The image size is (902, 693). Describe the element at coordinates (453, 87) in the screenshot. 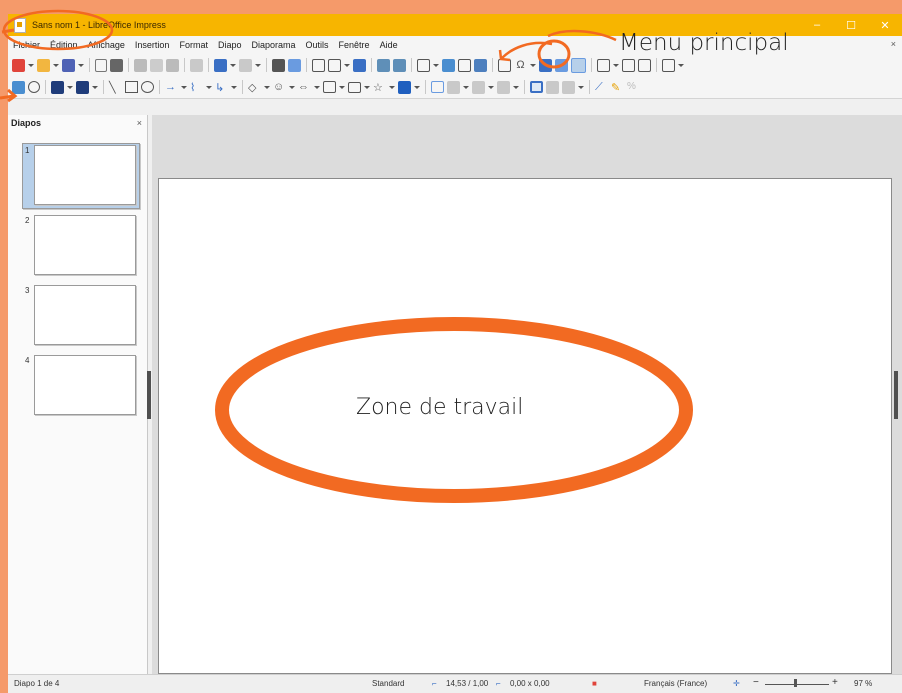

I see `align-objects-icon` at that location.